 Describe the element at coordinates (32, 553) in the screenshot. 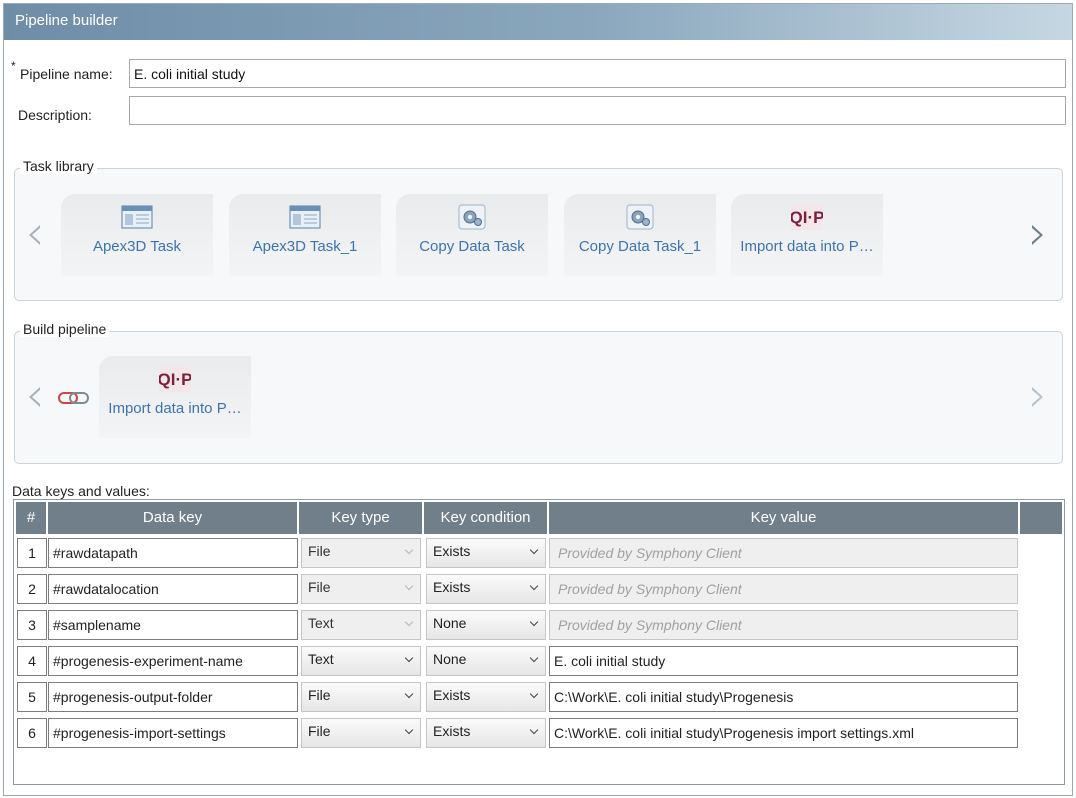

I see `row-number: 1` at that location.